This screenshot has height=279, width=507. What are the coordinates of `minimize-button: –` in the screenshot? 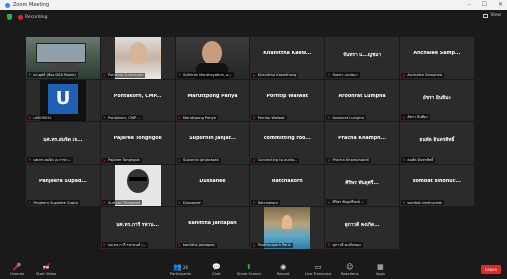 It's located at (469, 4).